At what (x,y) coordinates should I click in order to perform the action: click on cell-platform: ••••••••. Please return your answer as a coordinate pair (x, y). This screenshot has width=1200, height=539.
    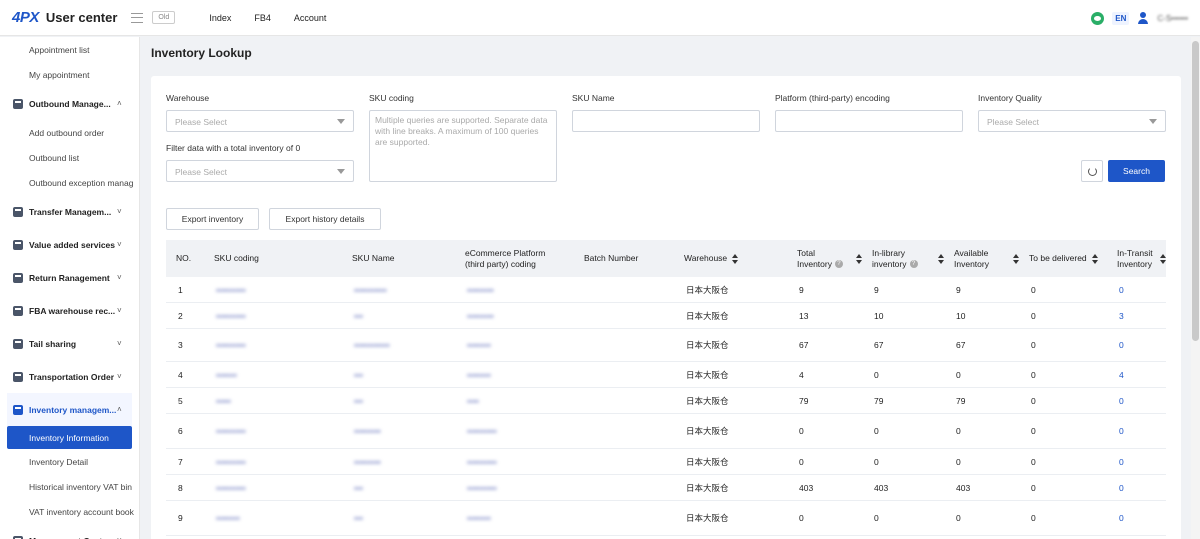
    Looking at the image, I should click on (479, 345).